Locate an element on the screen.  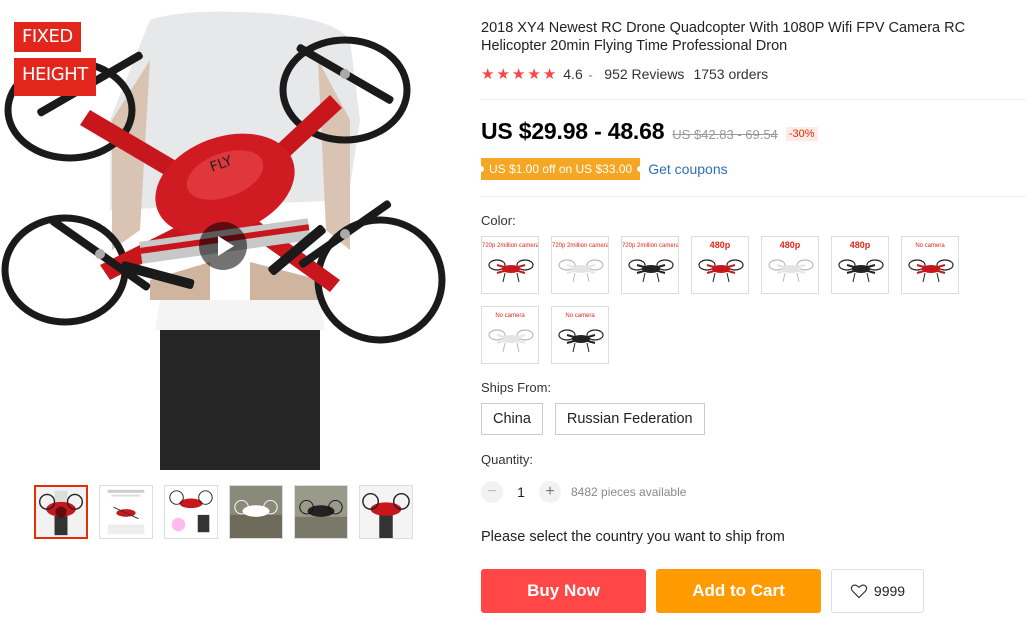
color-label: Color: is located at coordinates (498, 220).